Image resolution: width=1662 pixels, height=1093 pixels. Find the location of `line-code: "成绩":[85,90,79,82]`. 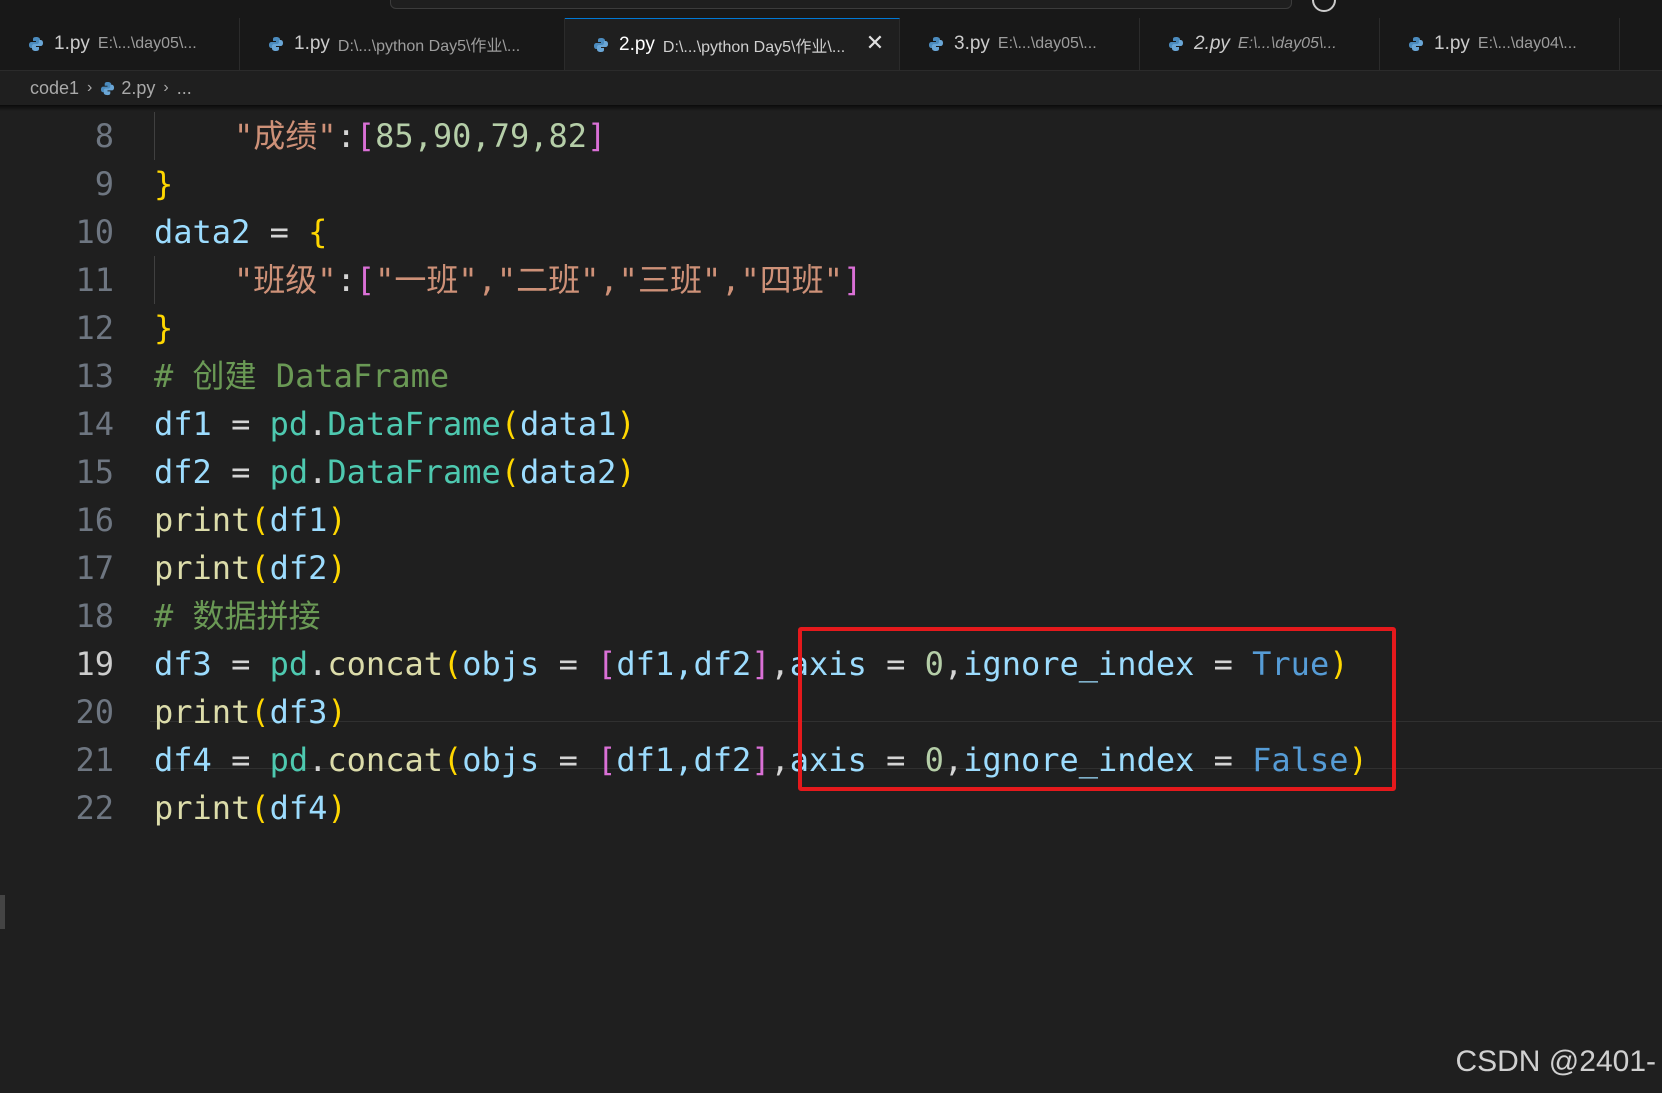

line-code: "成绩":[85,90,79,82] is located at coordinates (420, 136).